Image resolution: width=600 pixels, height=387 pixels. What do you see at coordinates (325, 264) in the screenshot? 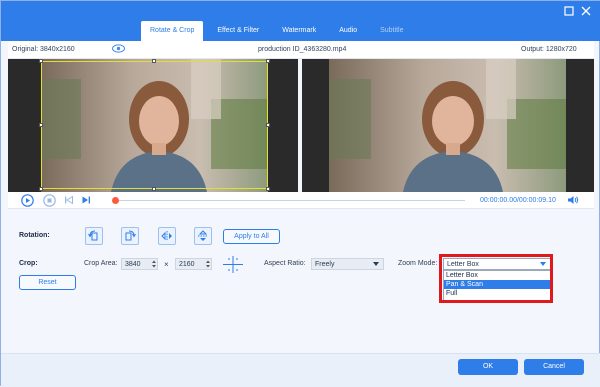
I see `aspect-ratio-value: Freely` at bounding box center [325, 264].